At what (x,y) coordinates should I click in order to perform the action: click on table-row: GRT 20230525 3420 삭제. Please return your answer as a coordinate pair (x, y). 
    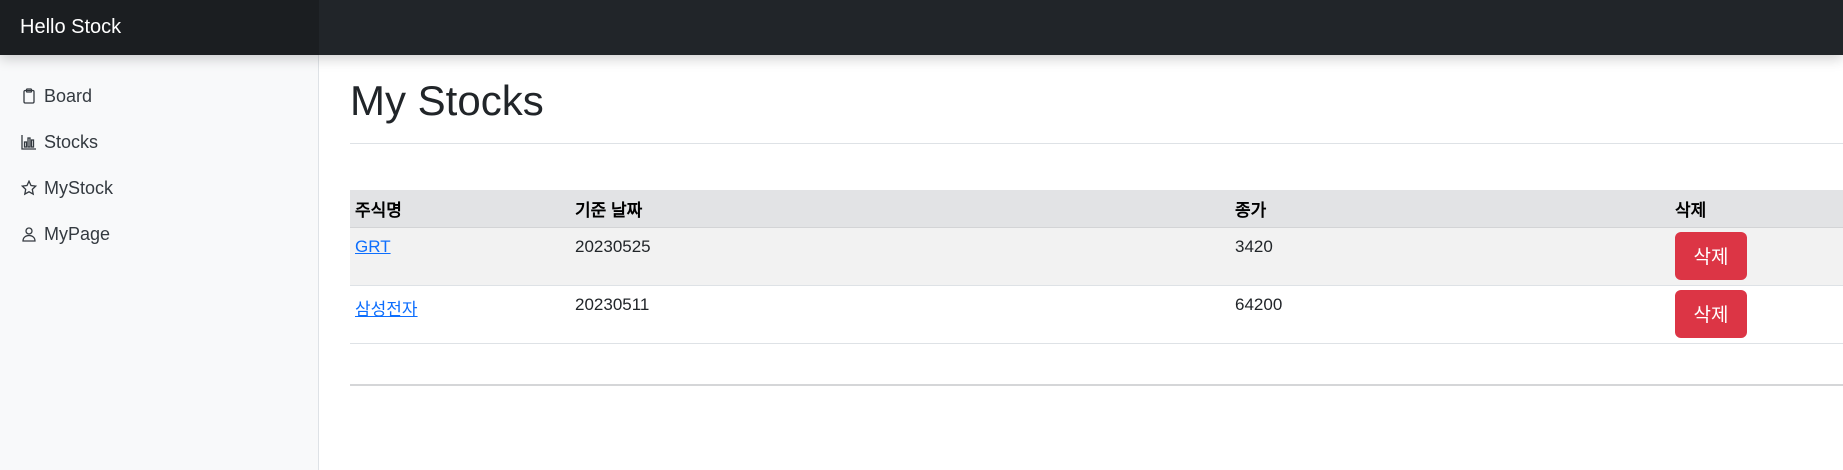
    Looking at the image, I should click on (1096, 256).